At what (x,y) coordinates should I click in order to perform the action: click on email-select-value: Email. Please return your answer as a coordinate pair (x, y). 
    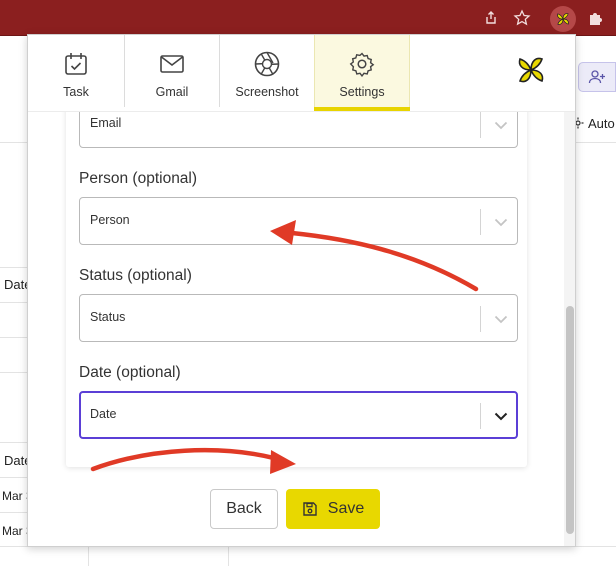
    Looking at the image, I should click on (106, 123).